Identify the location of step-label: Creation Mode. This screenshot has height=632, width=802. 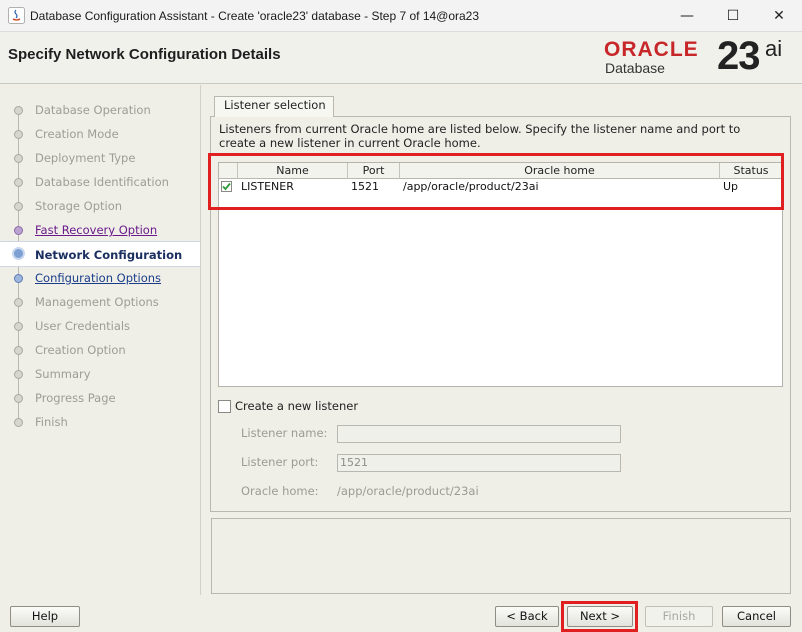
(77, 134).